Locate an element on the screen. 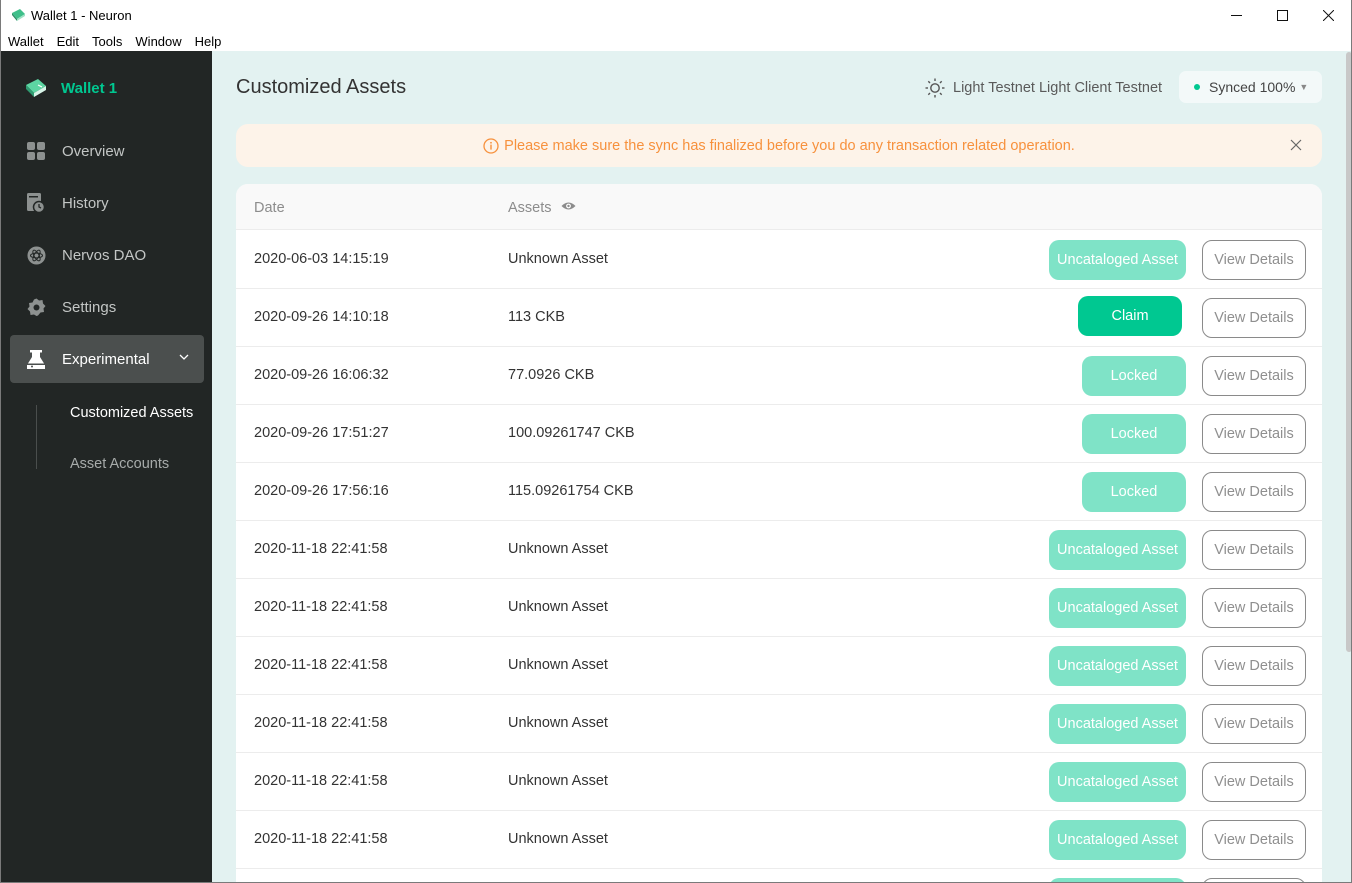  sidebar-item-experimental: Experimental is located at coordinates (107, 359).